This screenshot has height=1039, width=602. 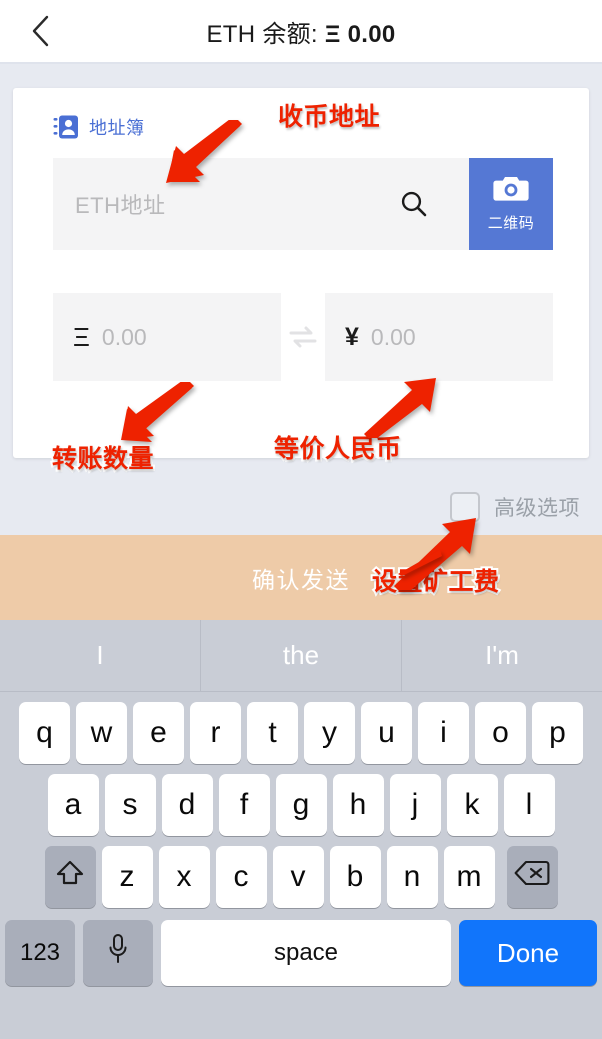 What do you see at coordinates (329, 116) in the screenshot?
I see `annotation-receiving-address: 收币地址` at bounding box center [329, 116].